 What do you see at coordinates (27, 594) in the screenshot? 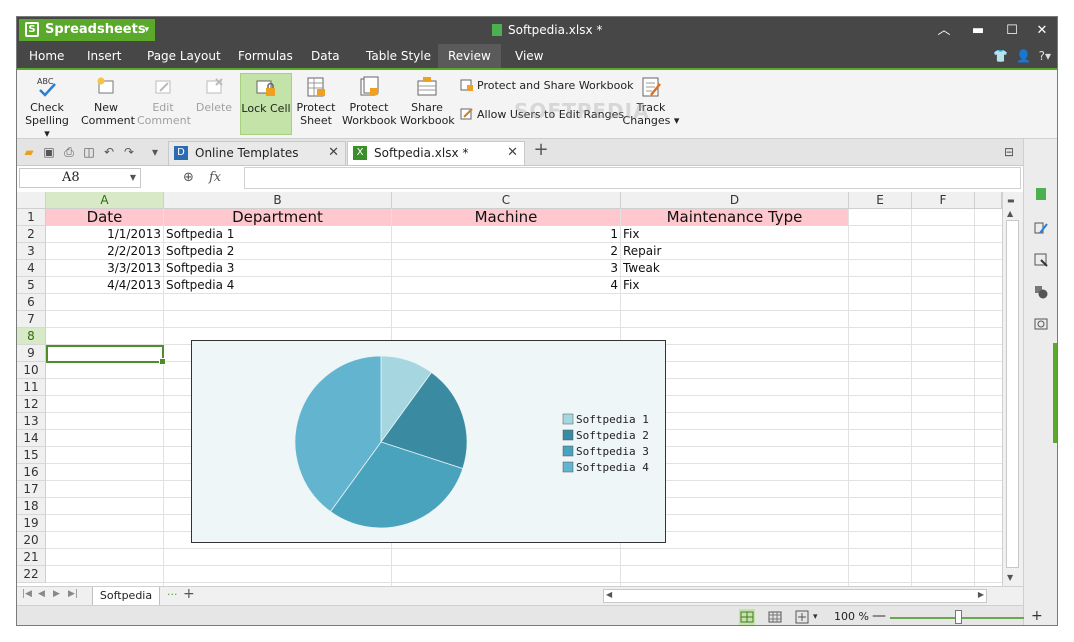
I see `first-sheet-icon: |◀` at bounding box center [27, 594].